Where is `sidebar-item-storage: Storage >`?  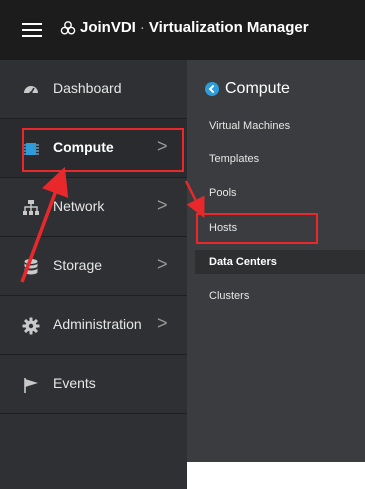
sidebar-item-storage: Storage > is located at coordinates (93, 266).